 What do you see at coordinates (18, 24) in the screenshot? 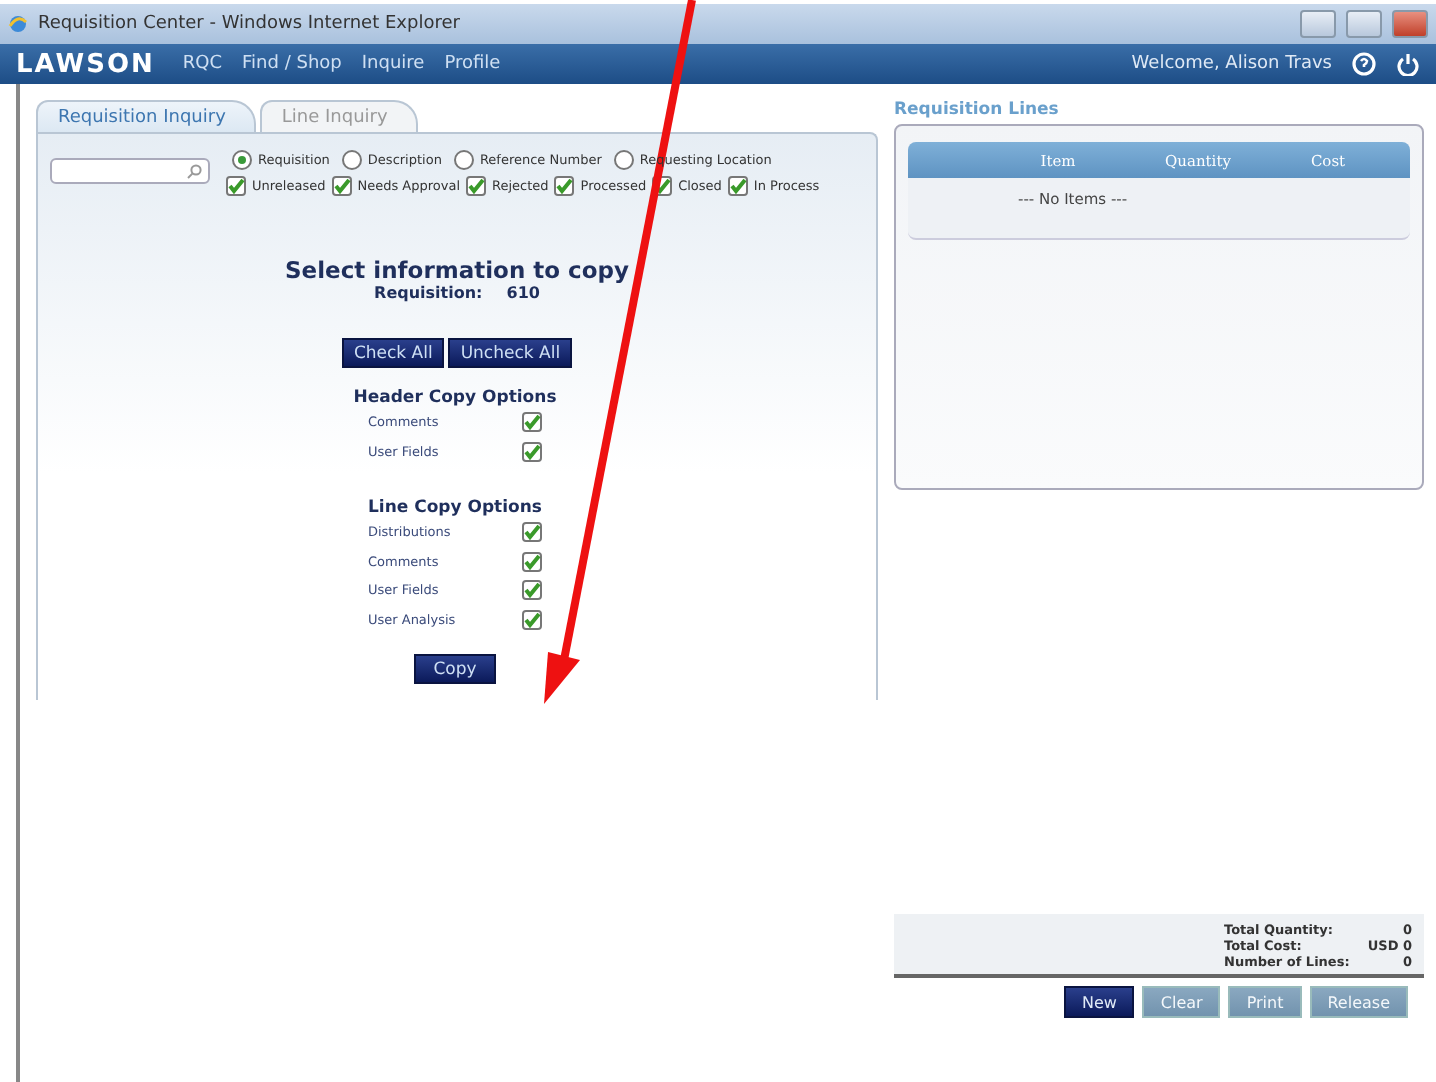
I see `browser-icon` at bounding box center [18, 24].